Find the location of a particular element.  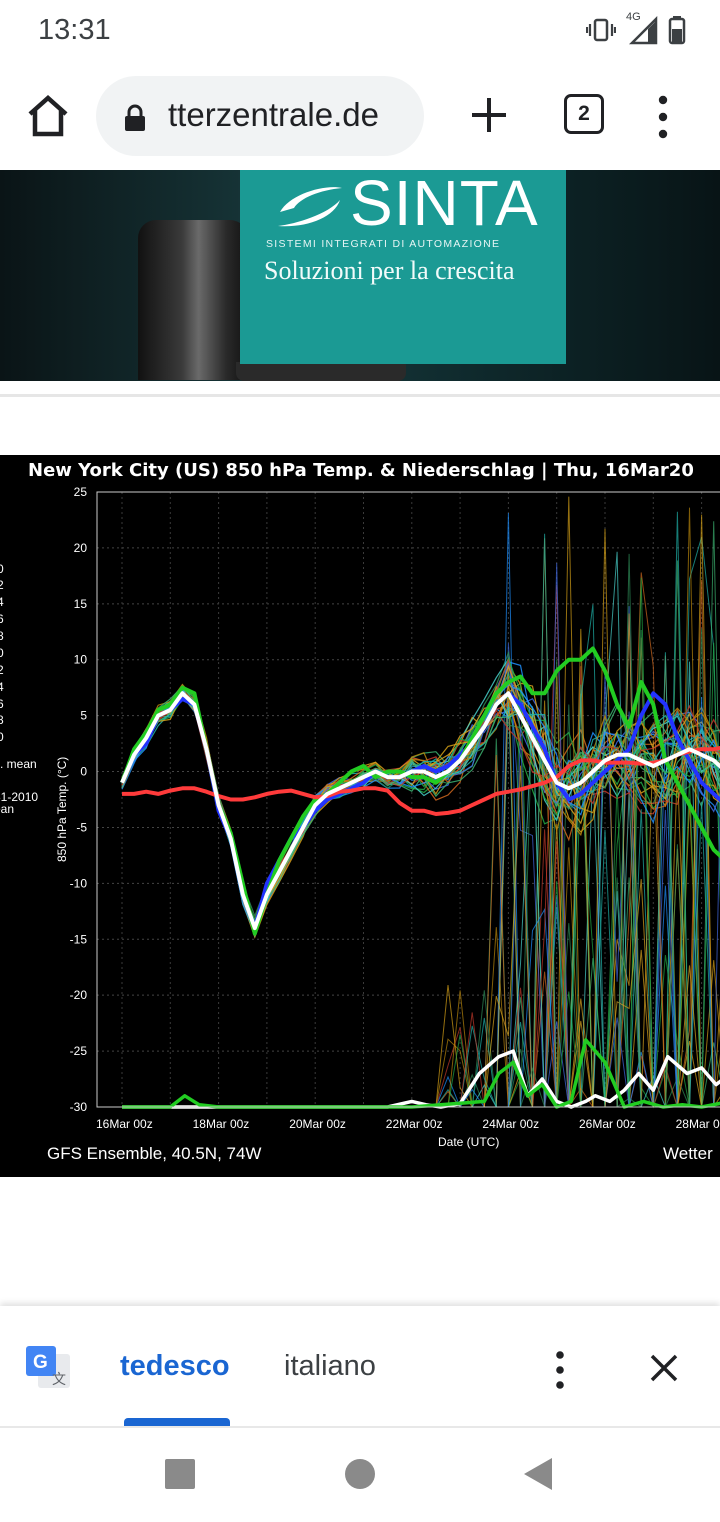

url-text: tterzentrale.de is located at coordinates (273, 114).